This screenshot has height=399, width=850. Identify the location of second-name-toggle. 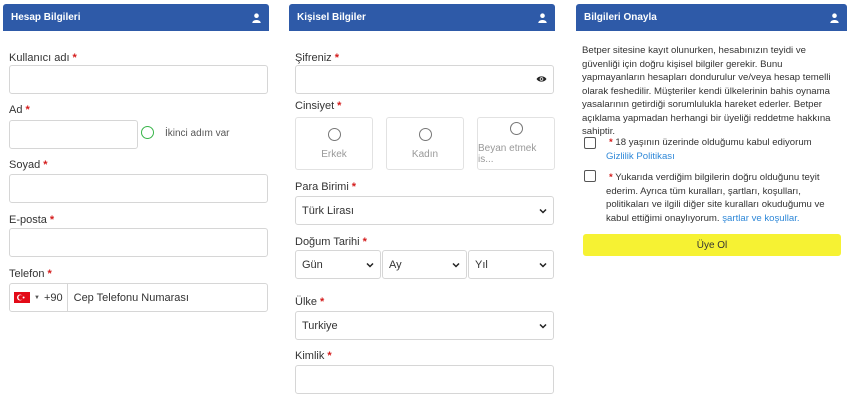
(147, 132).